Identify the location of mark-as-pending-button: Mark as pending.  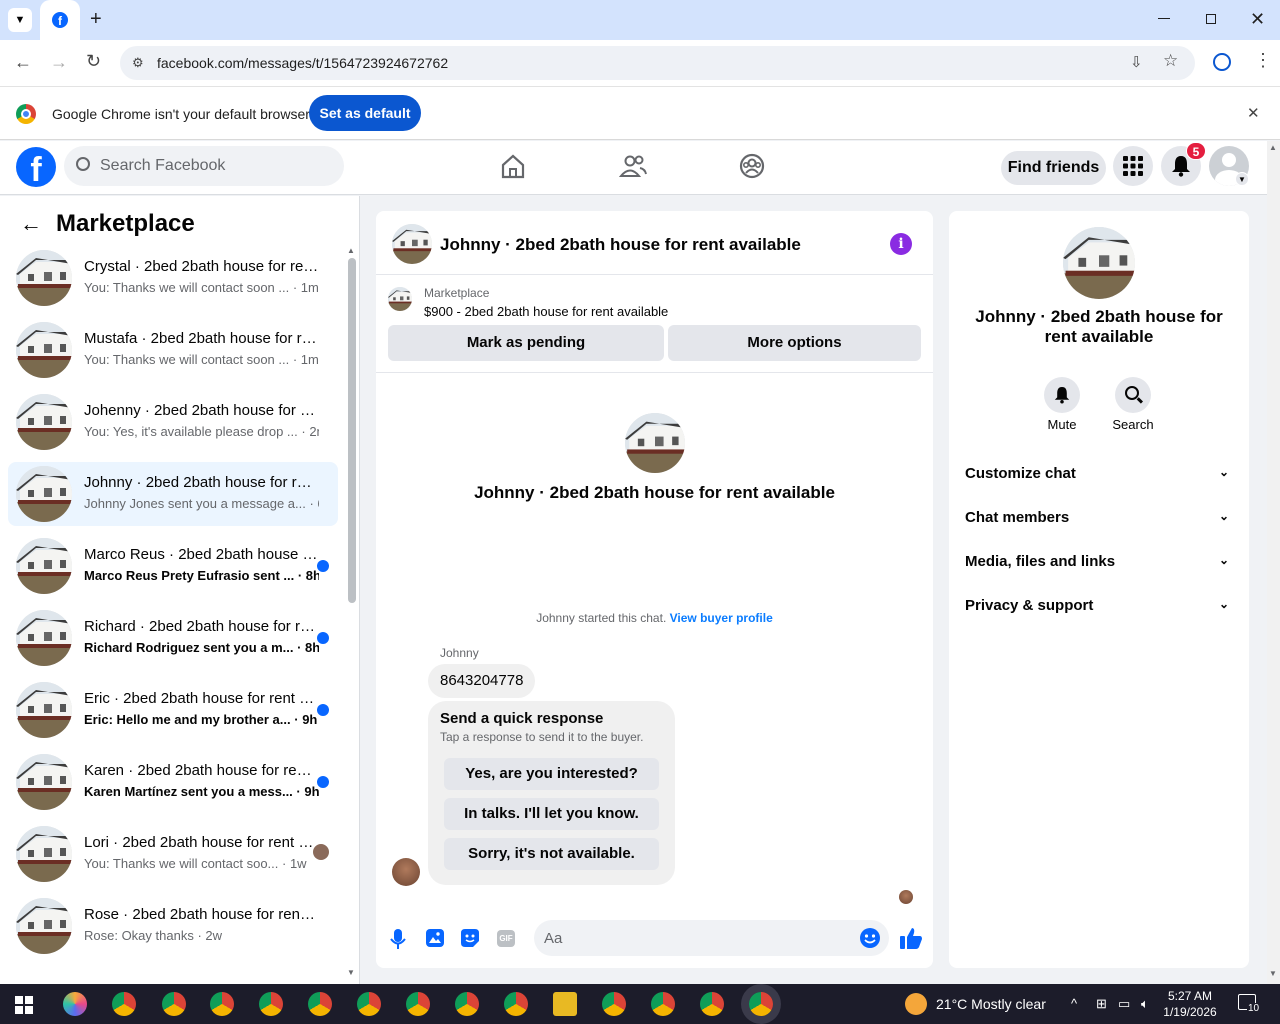
(526, 343).